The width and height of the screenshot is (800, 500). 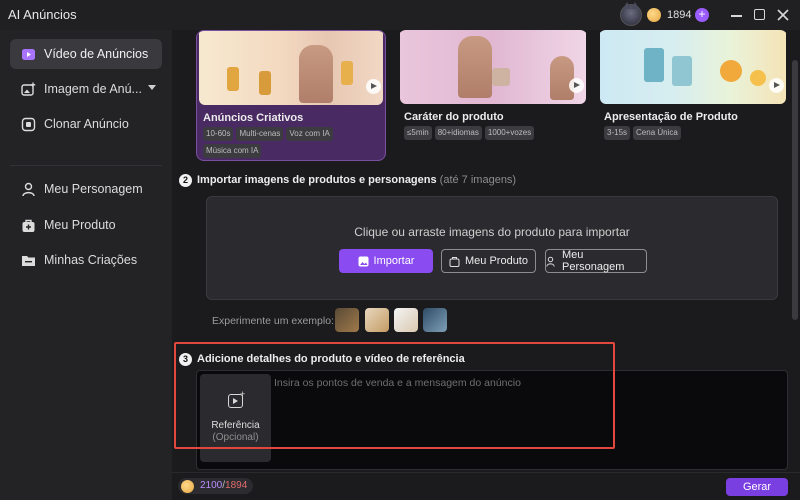 I want to click on chevron-down-icon, so click(x=152, y=87).